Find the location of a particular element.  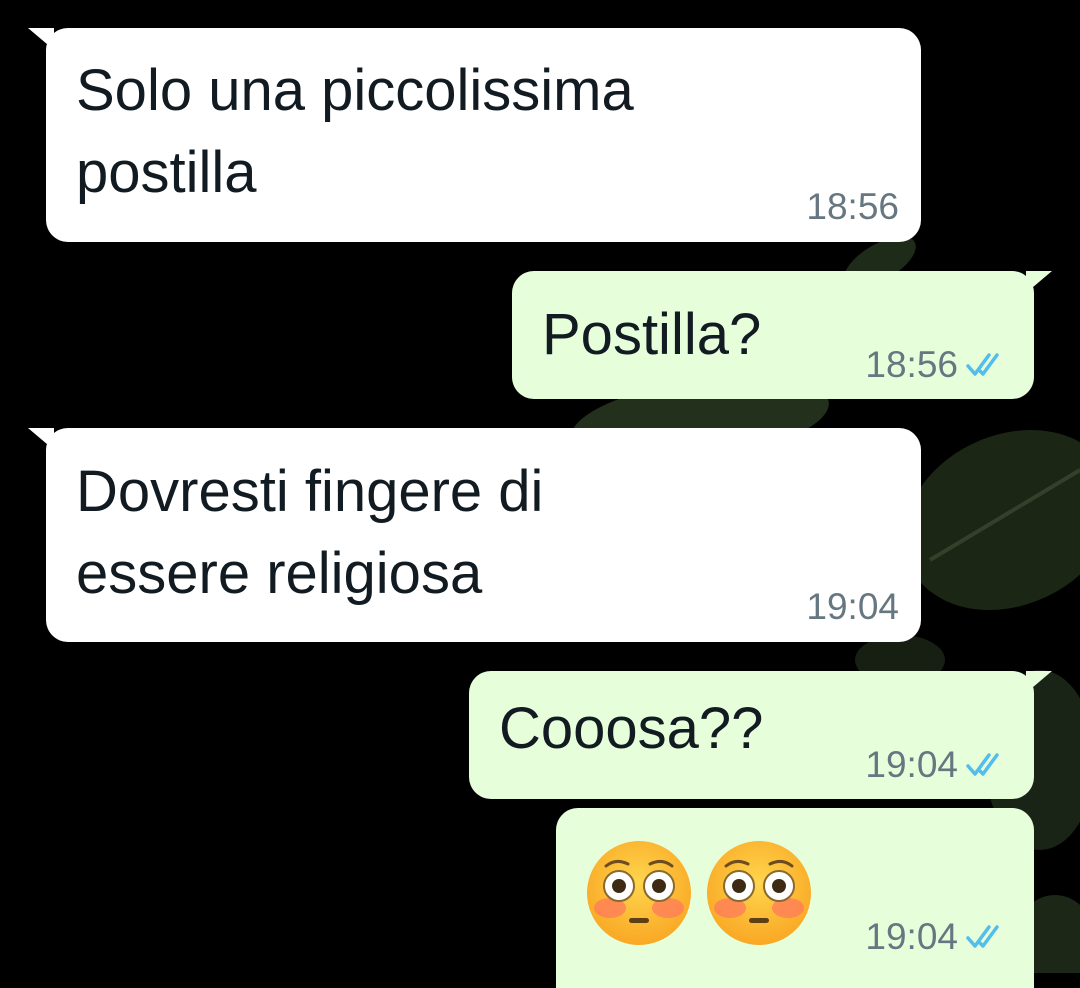

message-text: Postilla? is located at coordinates (652, 334).